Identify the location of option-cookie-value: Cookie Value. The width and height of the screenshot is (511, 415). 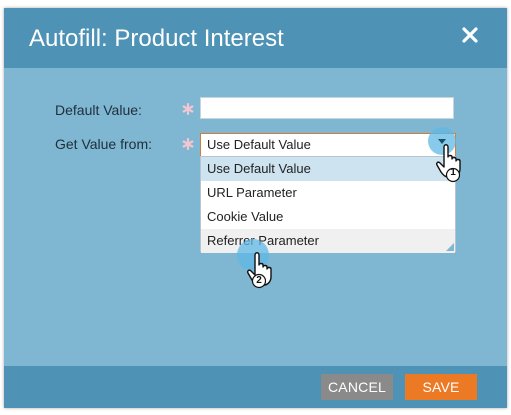
(328, 217).